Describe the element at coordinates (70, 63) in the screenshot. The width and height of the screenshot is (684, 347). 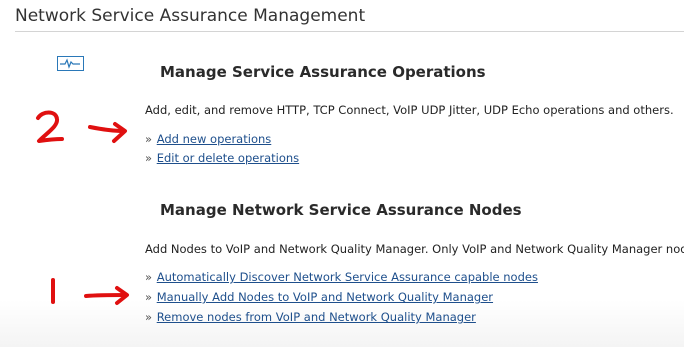
I see `pulse-monitor-icon` at that location.